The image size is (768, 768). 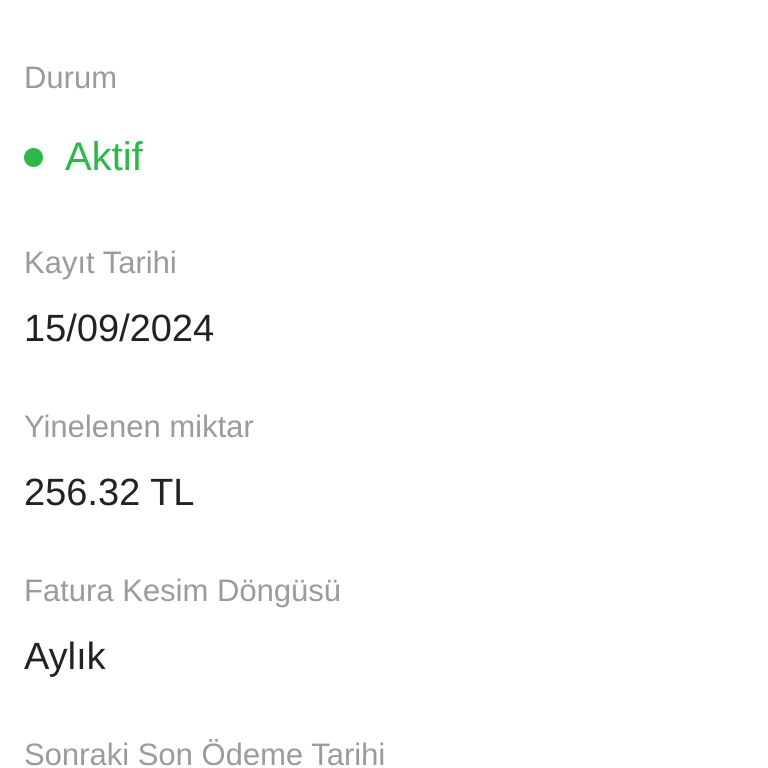 What do you see at coordinates (139, 427) in the screenshot?
I see `field-label: Yinelenen miktar` at bounding box center [139, 427].